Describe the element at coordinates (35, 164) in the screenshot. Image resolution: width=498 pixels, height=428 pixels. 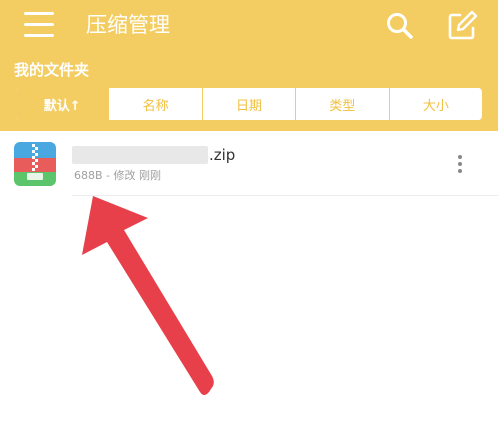
I see `zip-archive-icon` at that location.